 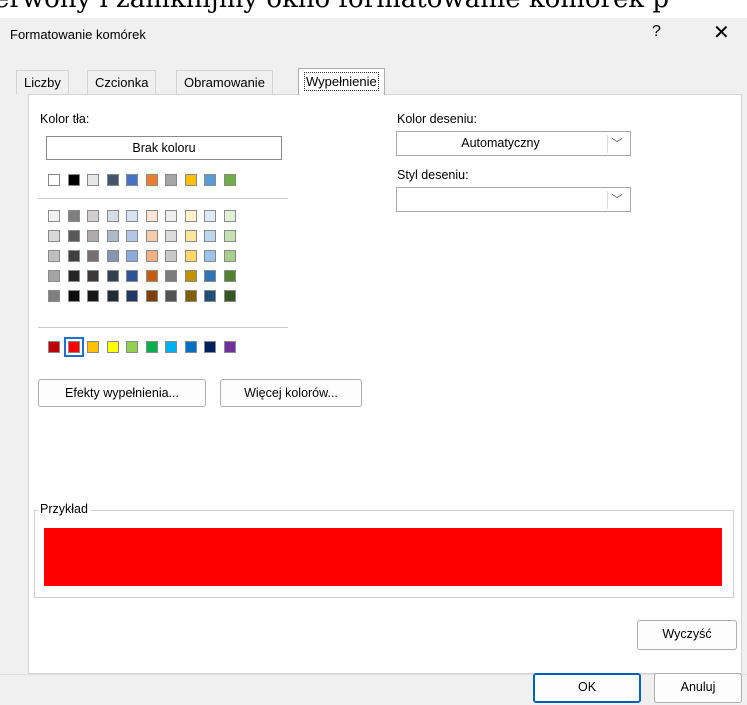 I want to click on no-color-button: Brak koloru, so click(x=164, y=148).